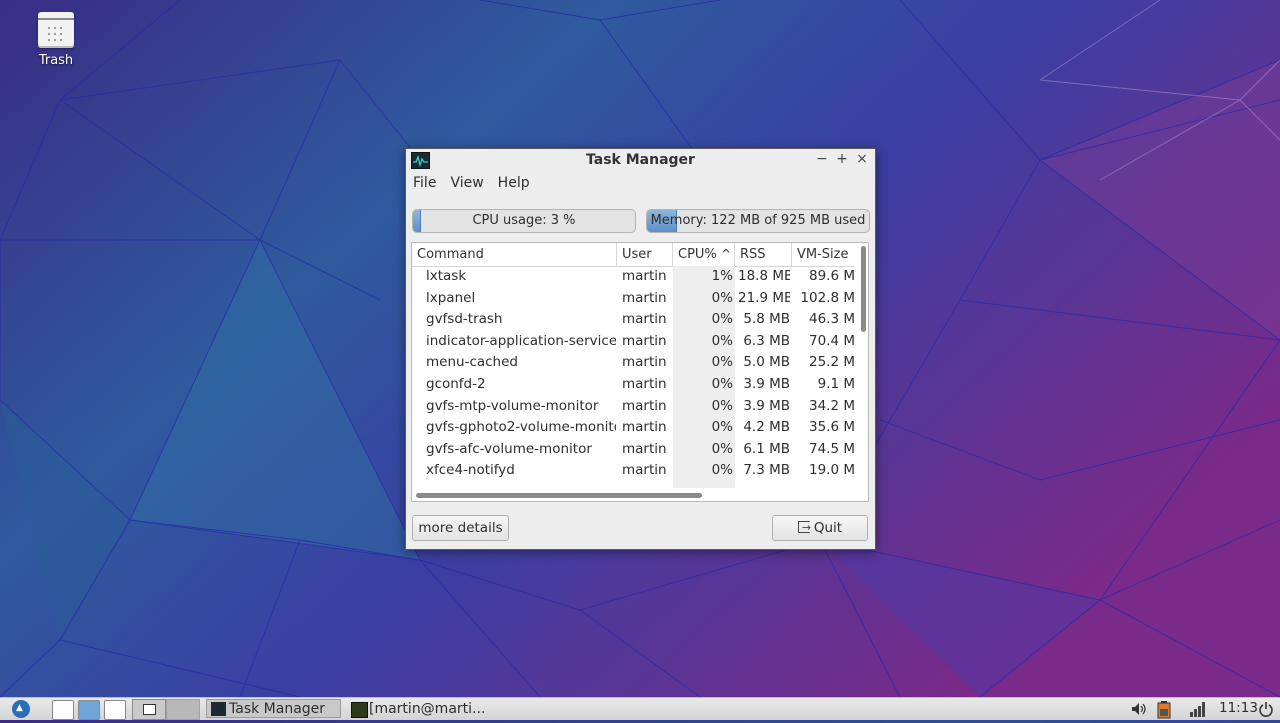  I want to click on cell-cpu: 1%, so click(722, 276).